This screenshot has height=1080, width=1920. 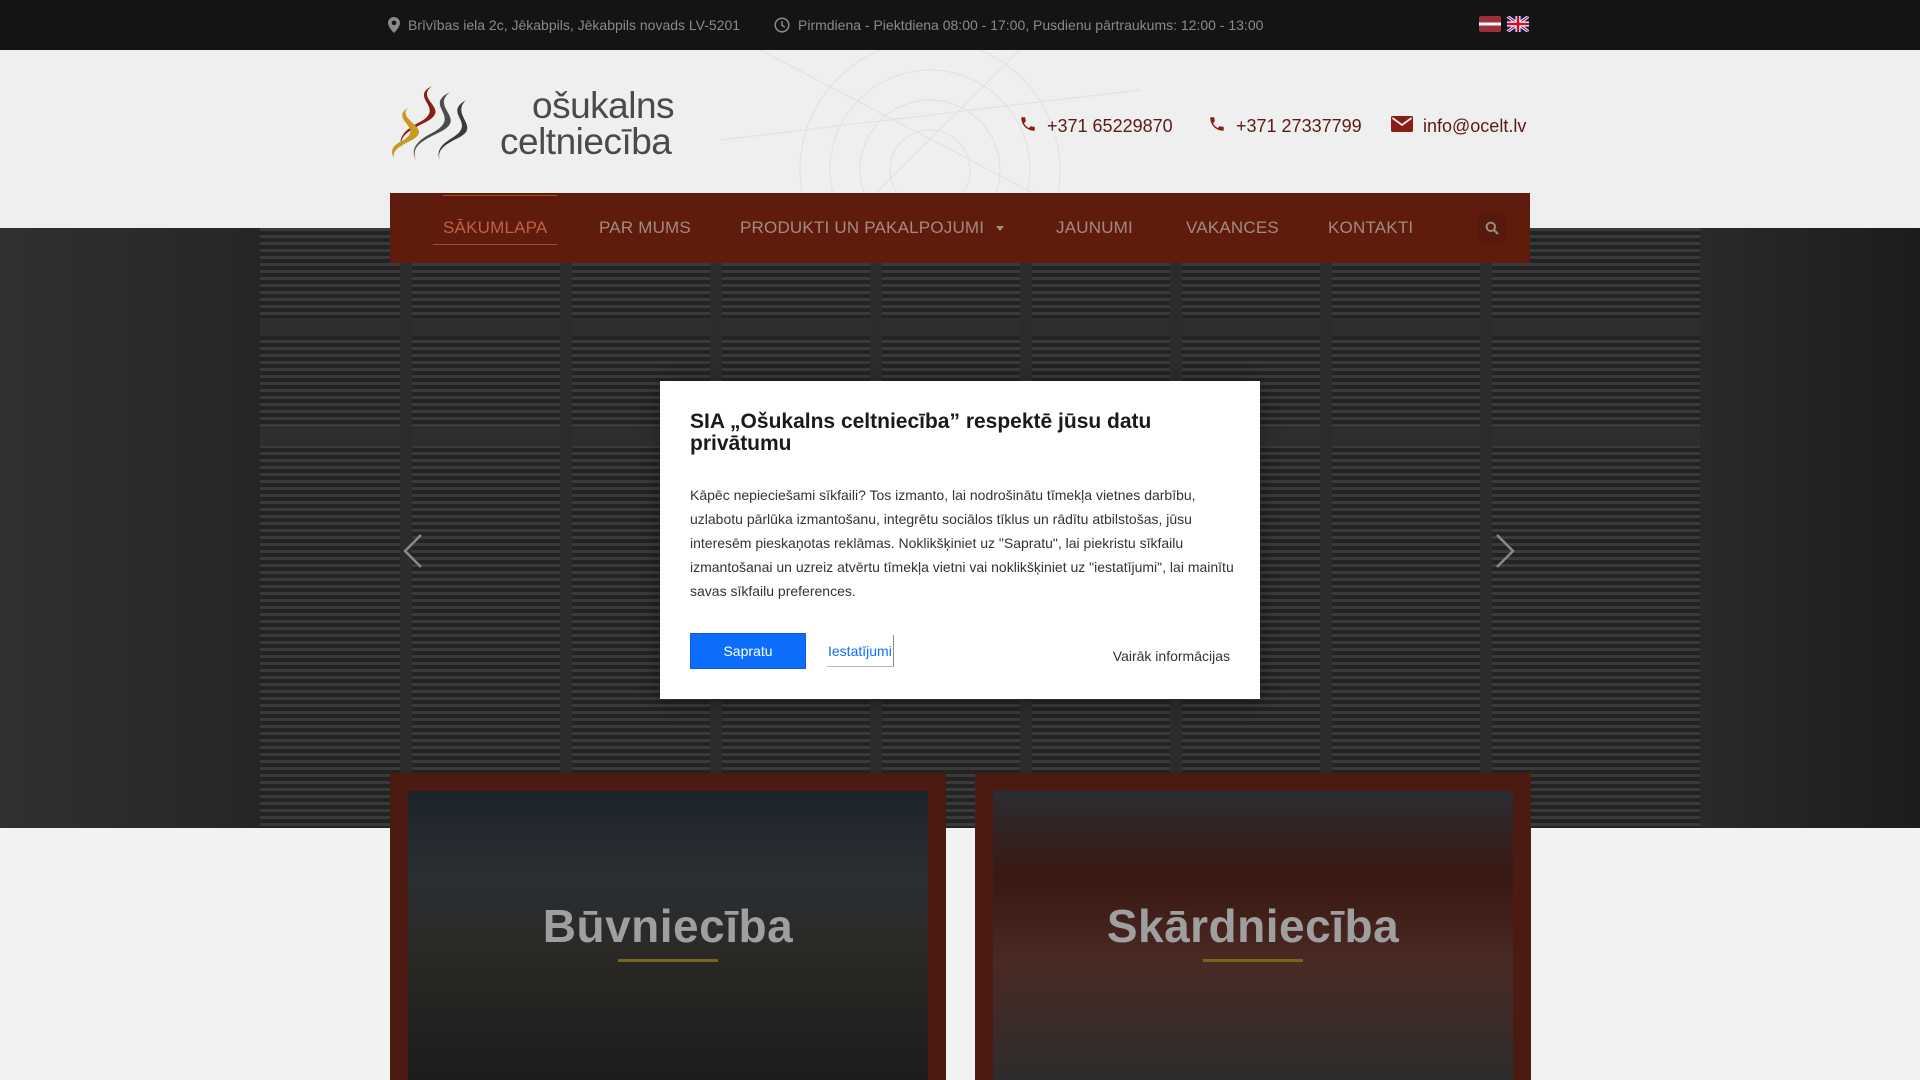 I want to click on accept-cookies-button: Sapratu, so click(x=748, y=651).